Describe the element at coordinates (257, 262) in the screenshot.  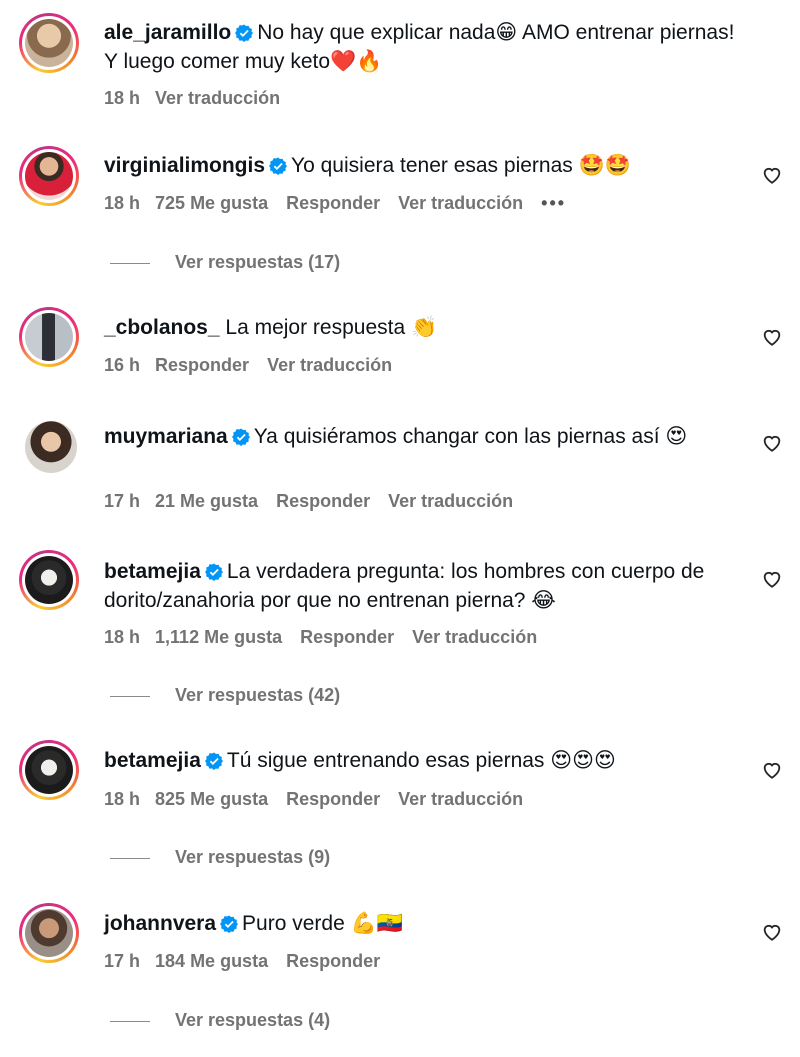
I see `view-replies-label: Ver respuestas (17)` at that location.